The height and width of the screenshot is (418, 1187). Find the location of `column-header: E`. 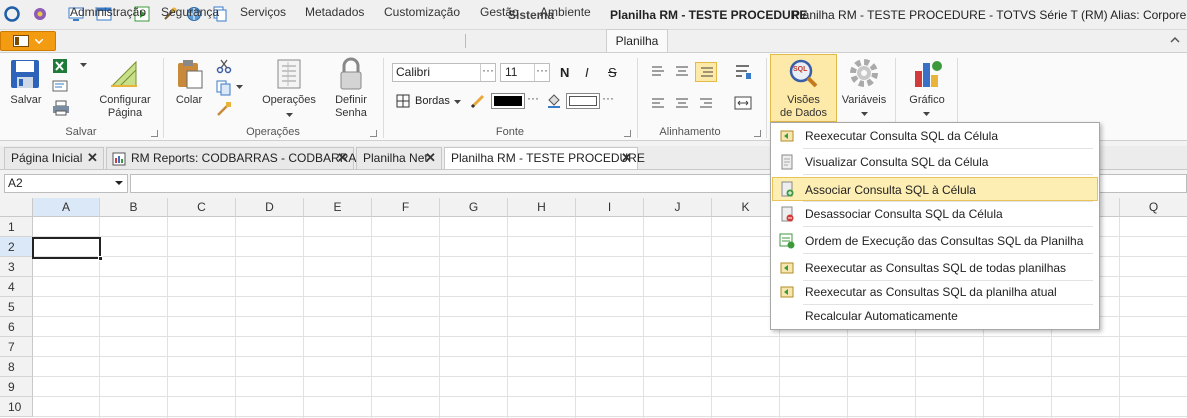

column-header: E is located at coordinates (338, 207).